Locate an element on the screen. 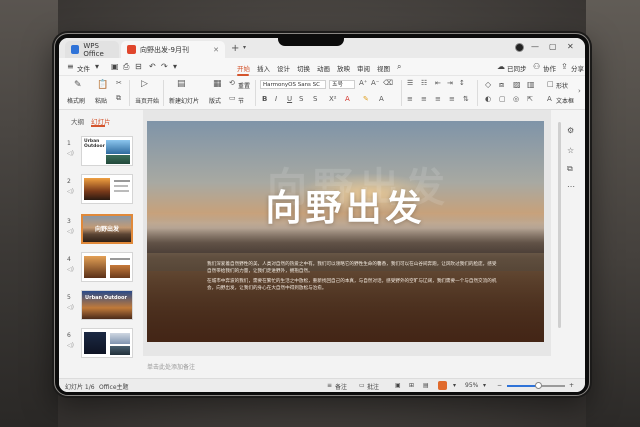  align-left-icon: ≡ is located at coordinates (410, 99).